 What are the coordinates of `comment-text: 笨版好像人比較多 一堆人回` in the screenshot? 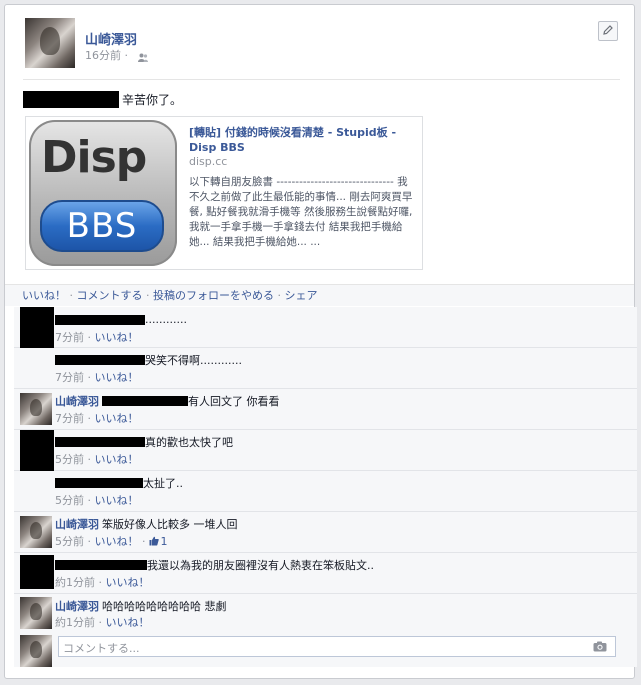 It's located at (170, 524).